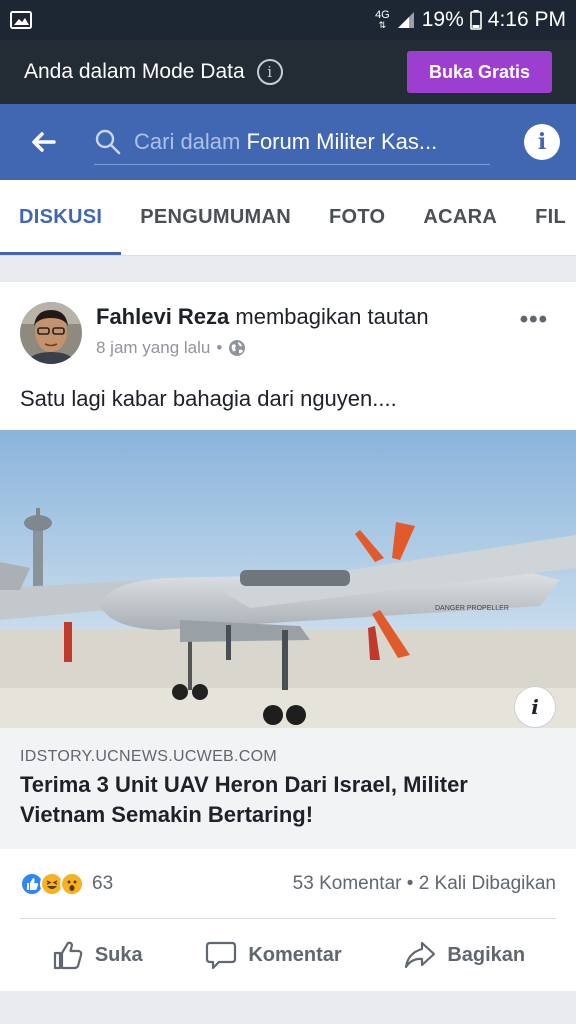 This screenshot has height=1024, width=576. I want to click on search-header: Cari dalam Forum Militer Kas... i, so click(288, 142).